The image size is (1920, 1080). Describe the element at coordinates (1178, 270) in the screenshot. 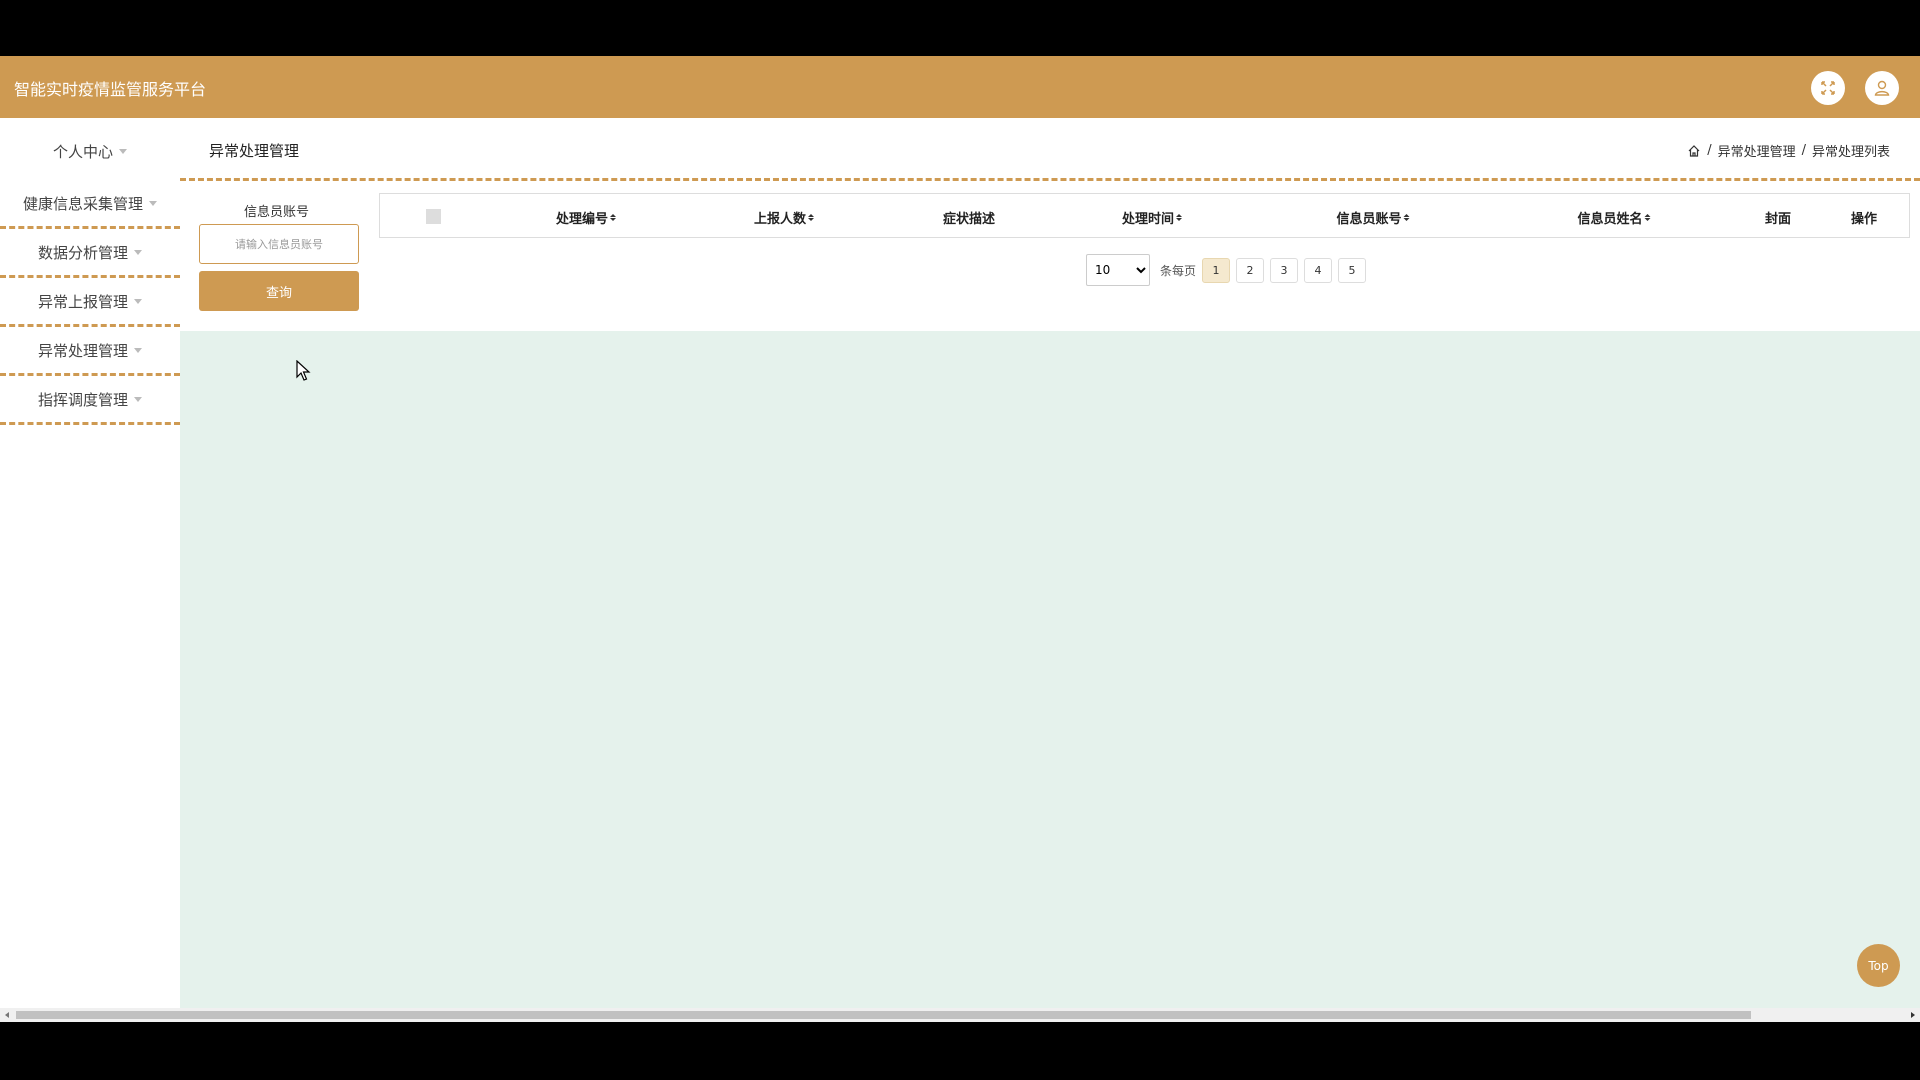

I see `per-page-label: 条每页` at that location.